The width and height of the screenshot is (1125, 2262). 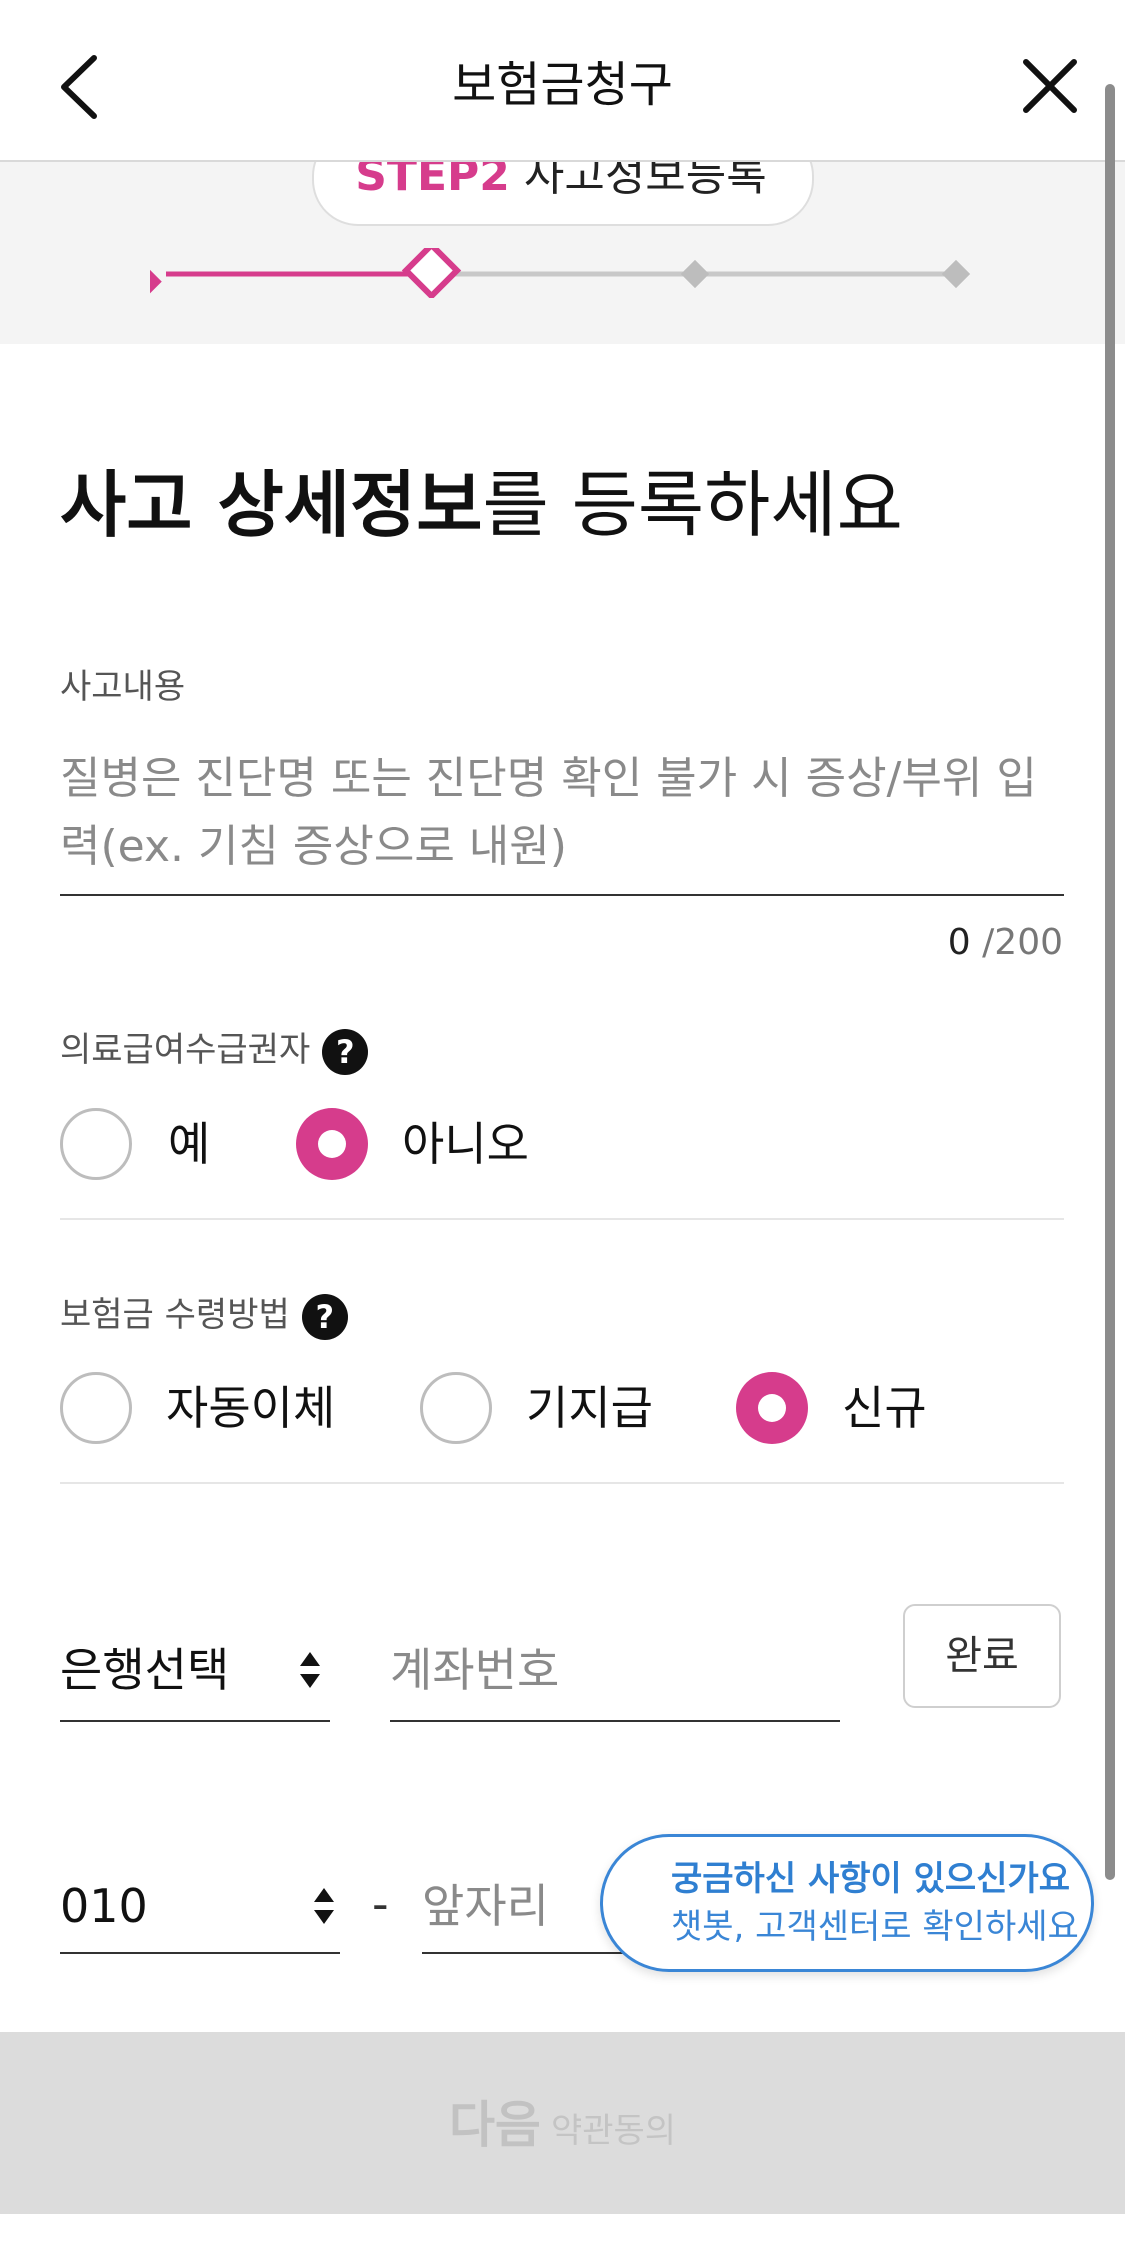 What do you see at coordinates (465, 1144) in the screenshot?
I see `radio-medical-no-label: 아니오` at bounding box center [465, 1144].